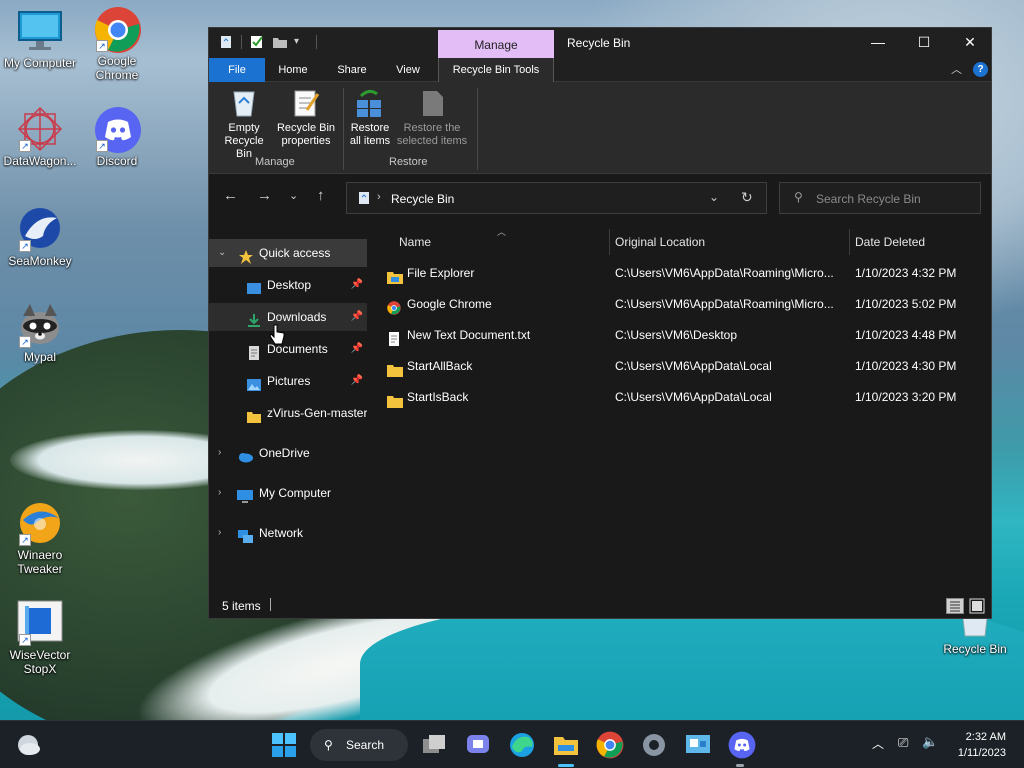  Describe the element at coordinates (288, 453) in the screenshot. I see `nav-onedrive: › OneDrive` at that location.